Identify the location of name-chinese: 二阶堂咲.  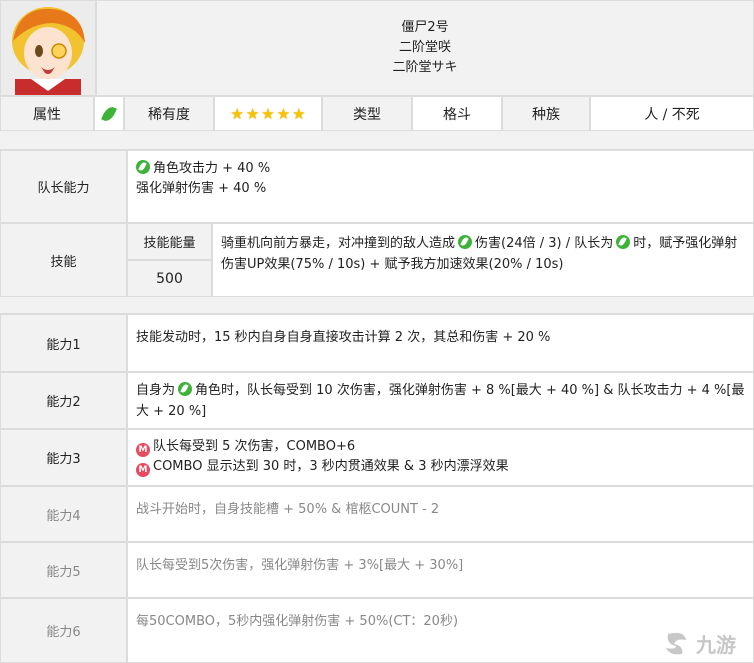
(424, 47).